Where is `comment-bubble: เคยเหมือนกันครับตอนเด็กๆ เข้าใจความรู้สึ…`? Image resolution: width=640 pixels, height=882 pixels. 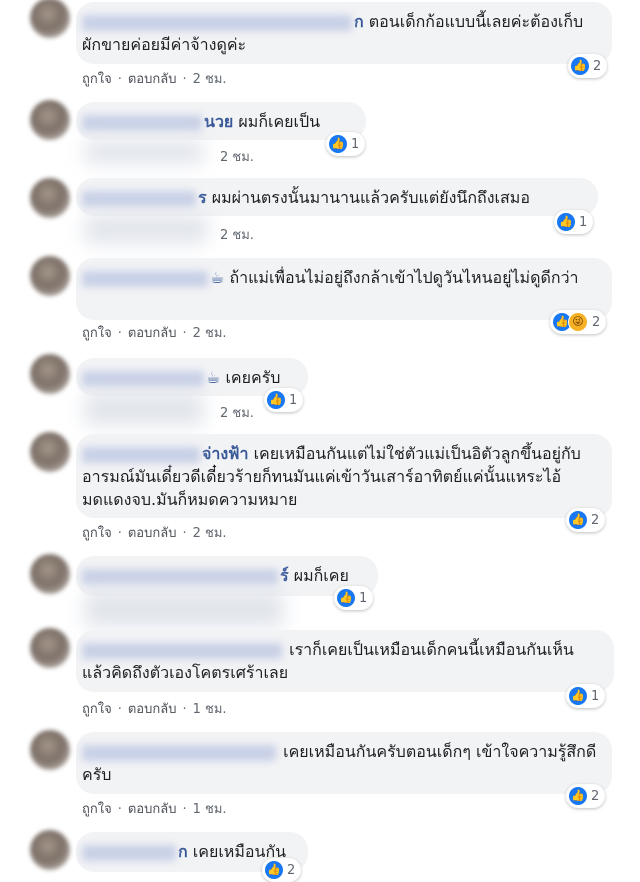 comment-bubble: เคยเหมือนกันครับตอนเด็กๆ เข้าใจความรู้สึ… is located at coordinates (344, 763).